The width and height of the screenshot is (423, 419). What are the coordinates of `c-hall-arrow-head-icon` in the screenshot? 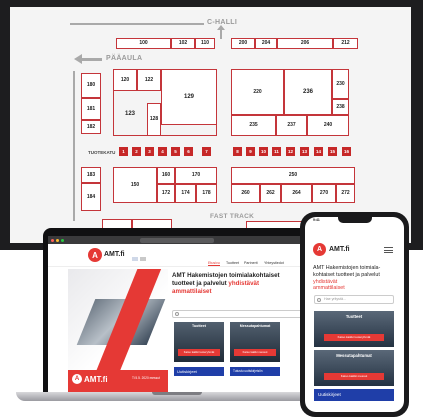 It's located at (221, 27).